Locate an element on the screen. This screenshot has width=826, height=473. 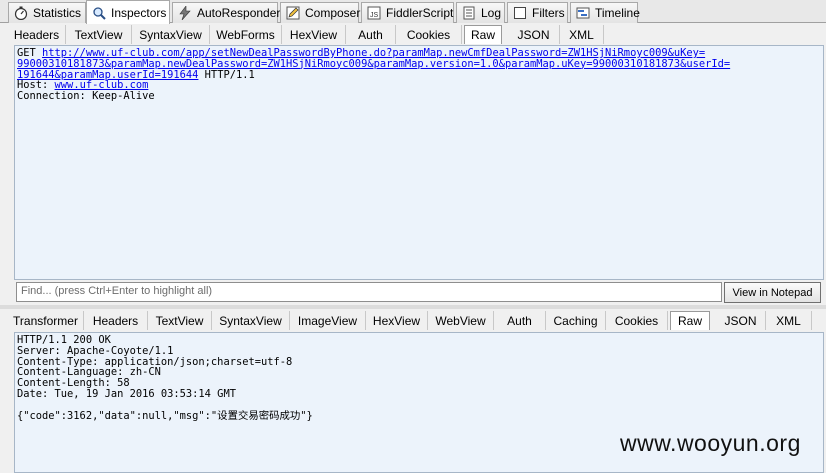
tab-fiddlerscript: JS FiddlerScript is located at coordinates (407, 12).